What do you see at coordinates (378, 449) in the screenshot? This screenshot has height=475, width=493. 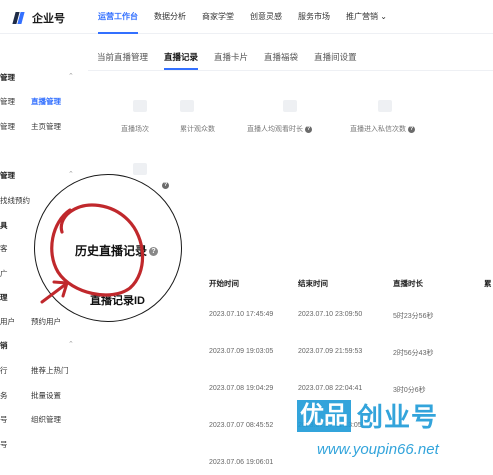 I see `watermark-url: www.youpin66.net` at bounding box center [378, 449].